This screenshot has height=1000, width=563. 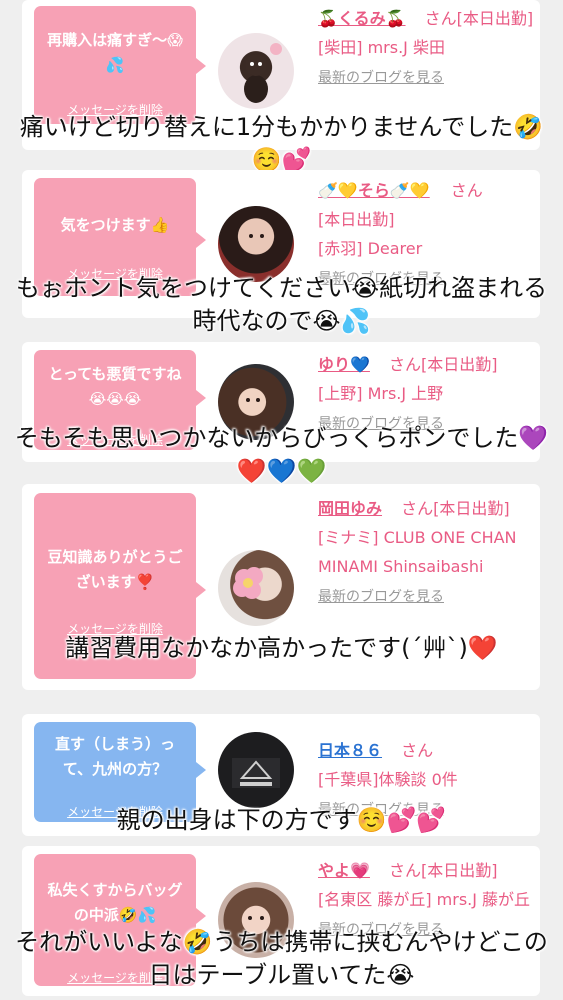 I want to click on shop-name: [千葉県]体験談 0件, so click(x=388, y=779).